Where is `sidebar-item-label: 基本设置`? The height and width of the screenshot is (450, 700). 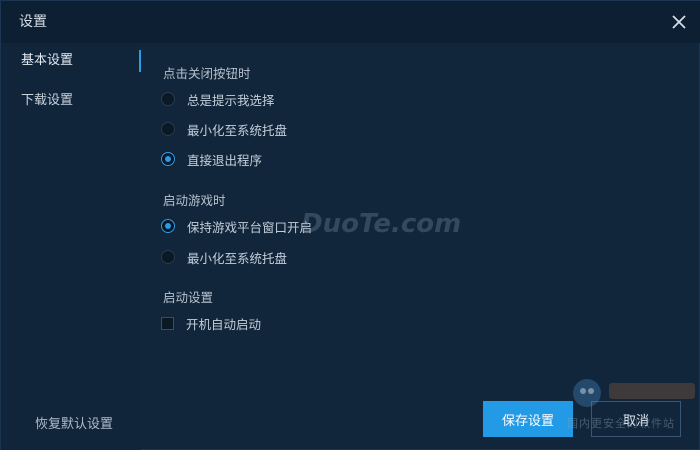
sidebar-item-label: 基本设置 is located at coordinates (47, 60).